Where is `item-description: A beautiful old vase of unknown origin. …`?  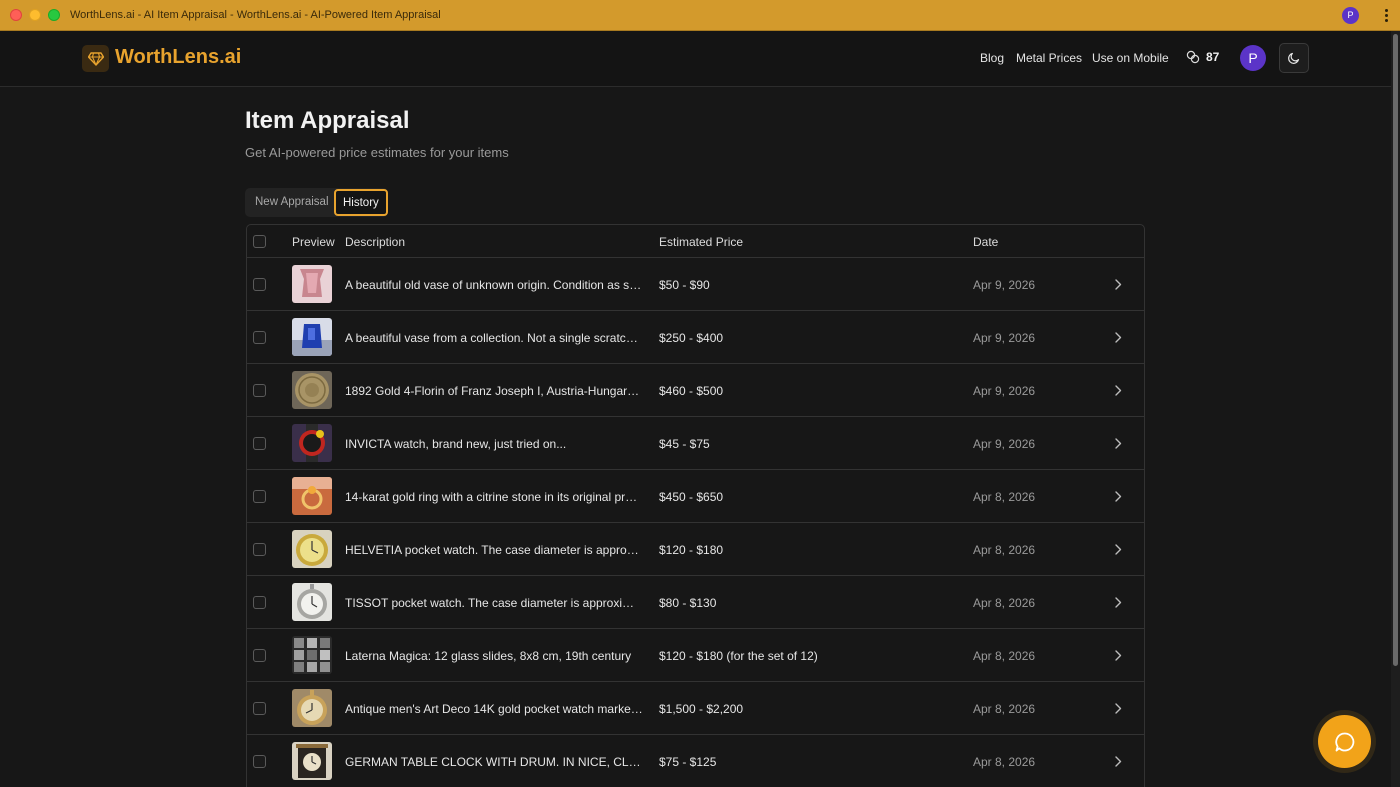
item-description: A beautiful old vase of unknown origin. … is located at coordinates (494, 285).